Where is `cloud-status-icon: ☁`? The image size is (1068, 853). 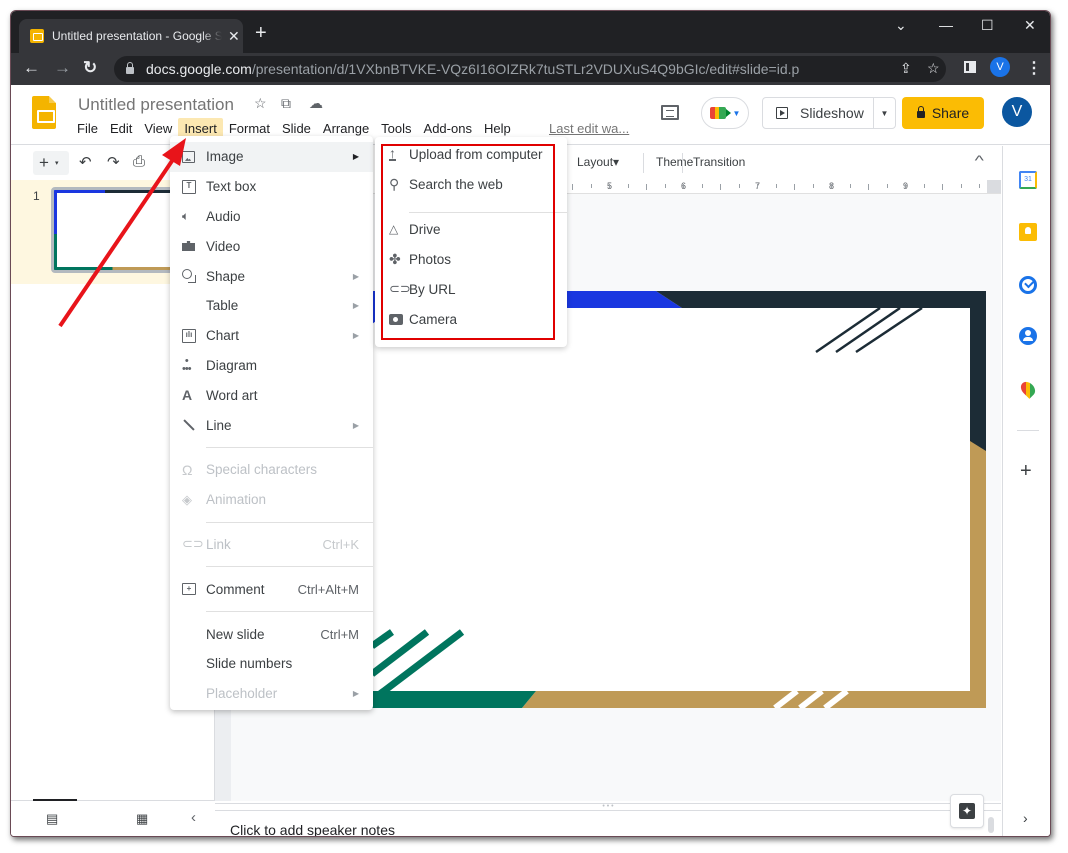 cloud-status-icon: ☁ is located at coordinates (316, 103).